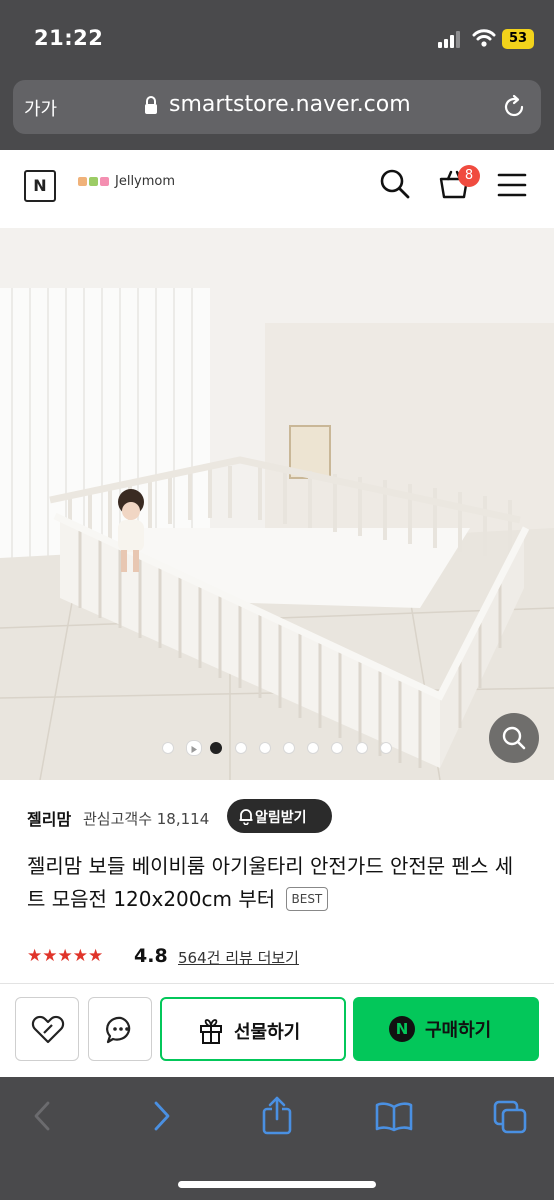 The image size is (554, 1200). I want to click on reload-icon, so click(514, 107).